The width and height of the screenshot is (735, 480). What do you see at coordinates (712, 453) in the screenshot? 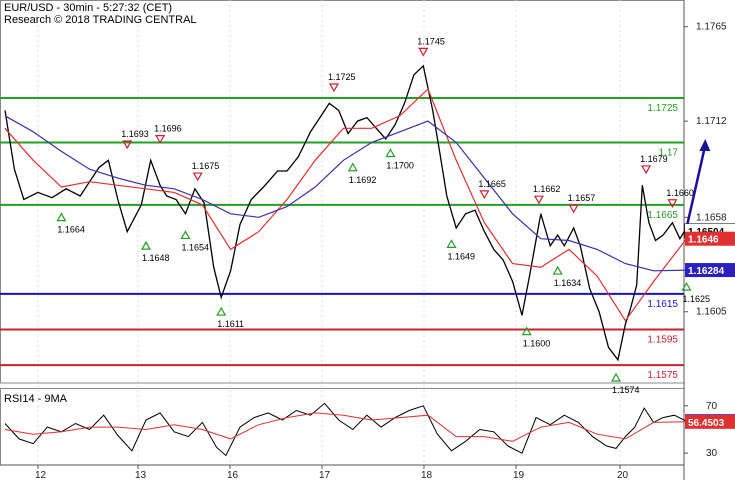
I see `rsi-axis-tick-label: 30` at bounding box center [712, 453].